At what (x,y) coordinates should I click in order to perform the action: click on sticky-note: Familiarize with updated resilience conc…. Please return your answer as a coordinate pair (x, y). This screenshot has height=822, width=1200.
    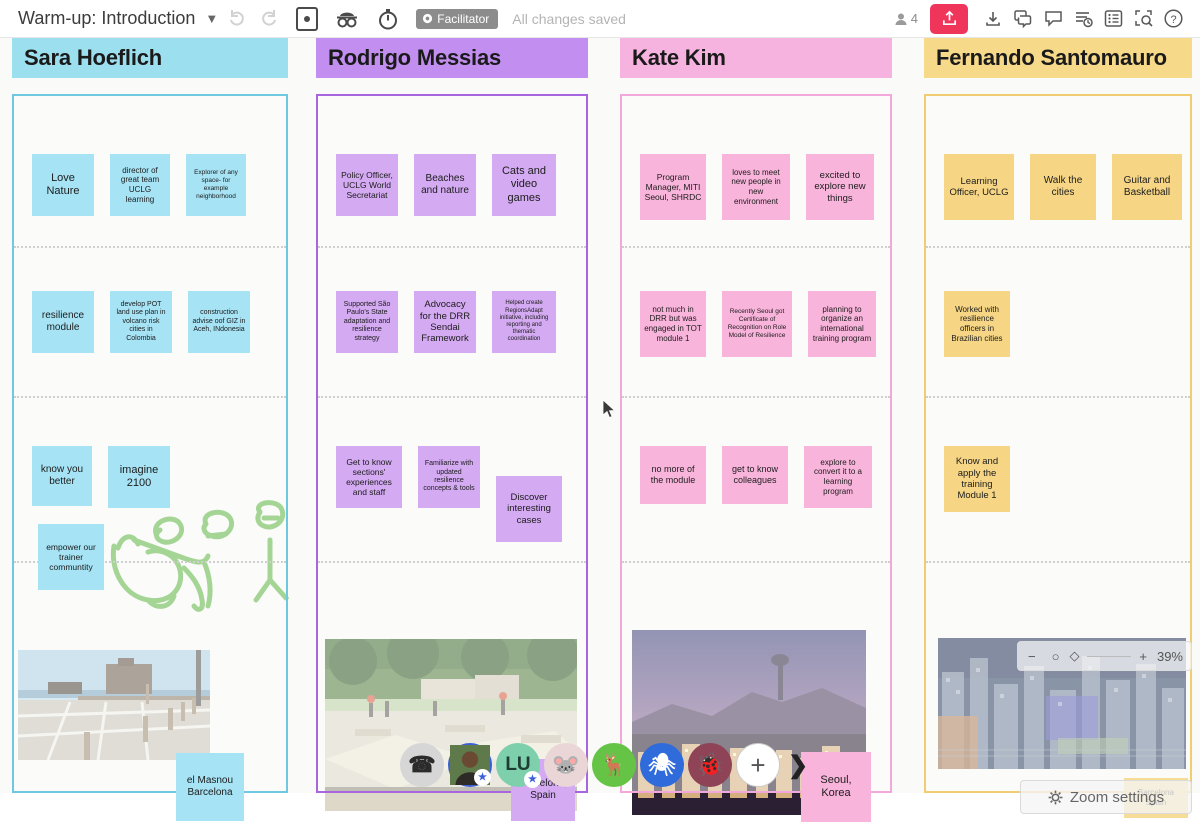
    Looking at the image, I should click on (449, 477).